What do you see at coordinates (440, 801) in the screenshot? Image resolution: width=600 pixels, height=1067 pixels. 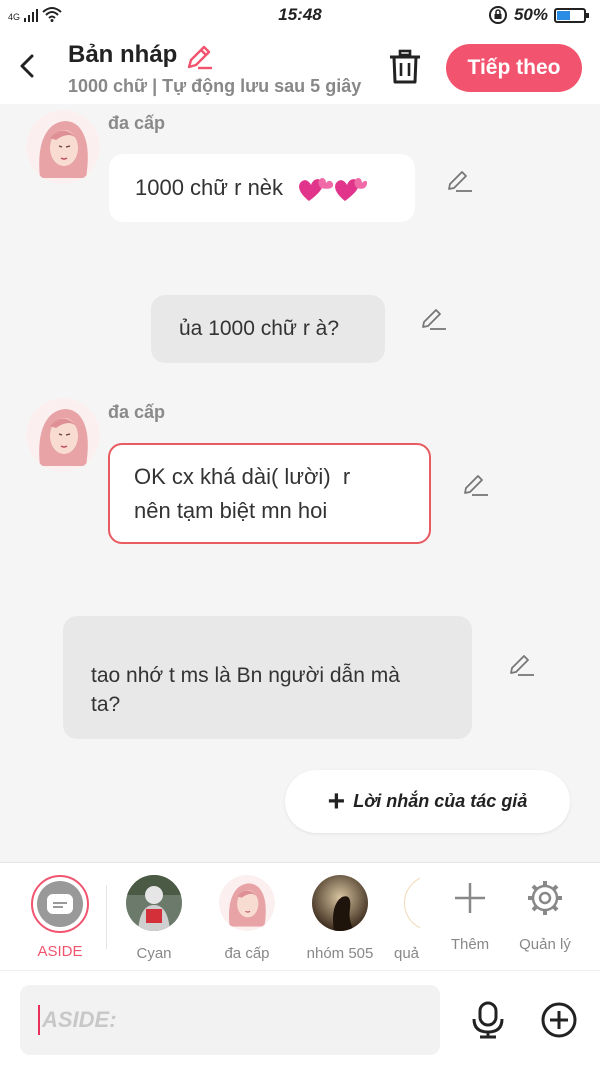 I see `author-note-label: Lời nhắn của tác giả` at bounding box center [440, 801].